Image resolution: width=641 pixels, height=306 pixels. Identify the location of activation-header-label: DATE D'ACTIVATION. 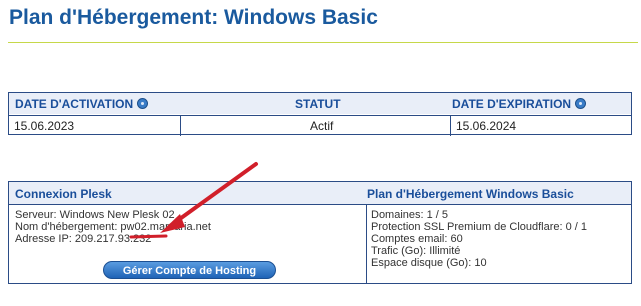
(74, 104).